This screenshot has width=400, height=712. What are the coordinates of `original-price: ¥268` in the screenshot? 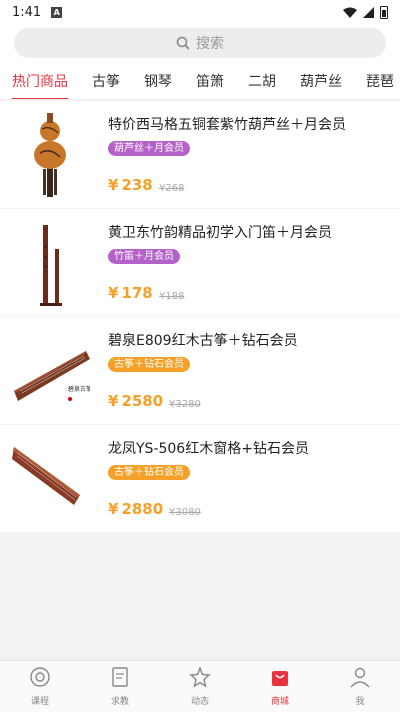 It's located at (172, 188).